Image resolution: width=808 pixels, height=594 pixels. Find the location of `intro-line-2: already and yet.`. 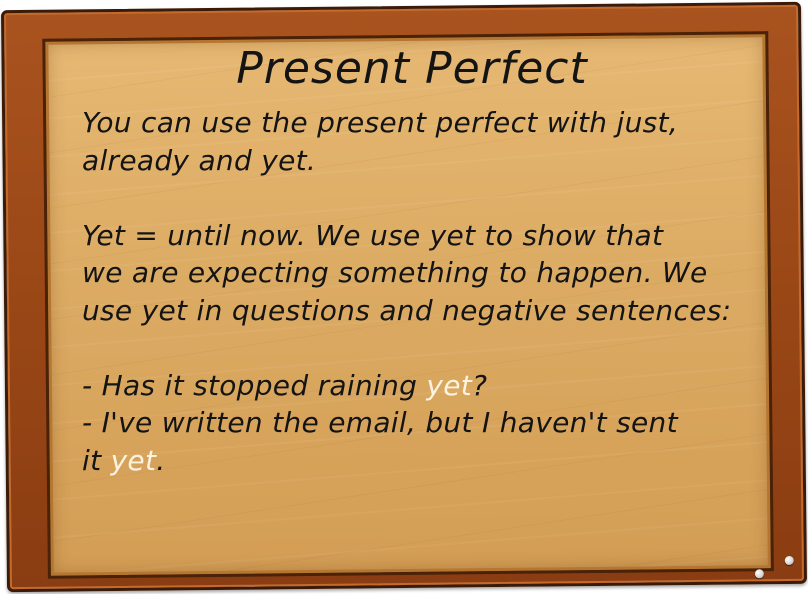

intro-line-2: already and yet. is located at coordinates (199, 160).